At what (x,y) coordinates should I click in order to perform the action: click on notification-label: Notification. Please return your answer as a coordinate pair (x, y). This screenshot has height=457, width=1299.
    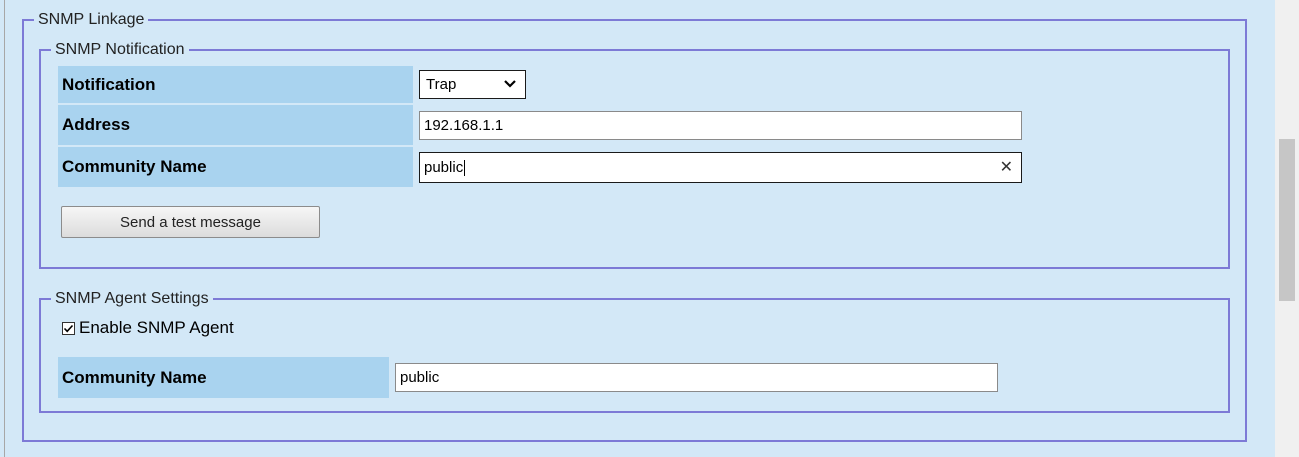
    Looking at the image, I should click on (235, 84).